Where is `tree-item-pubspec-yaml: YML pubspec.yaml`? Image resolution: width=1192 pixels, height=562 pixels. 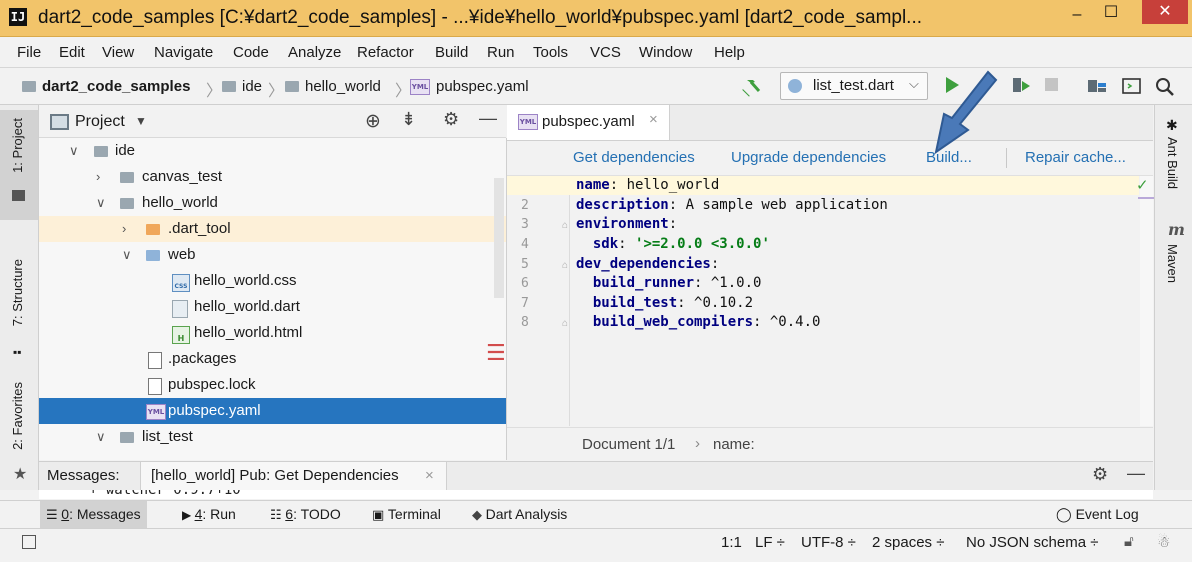
tree-item-pubspec-yaml: YML pubspec.yaml is located at coordinates (272, 411).